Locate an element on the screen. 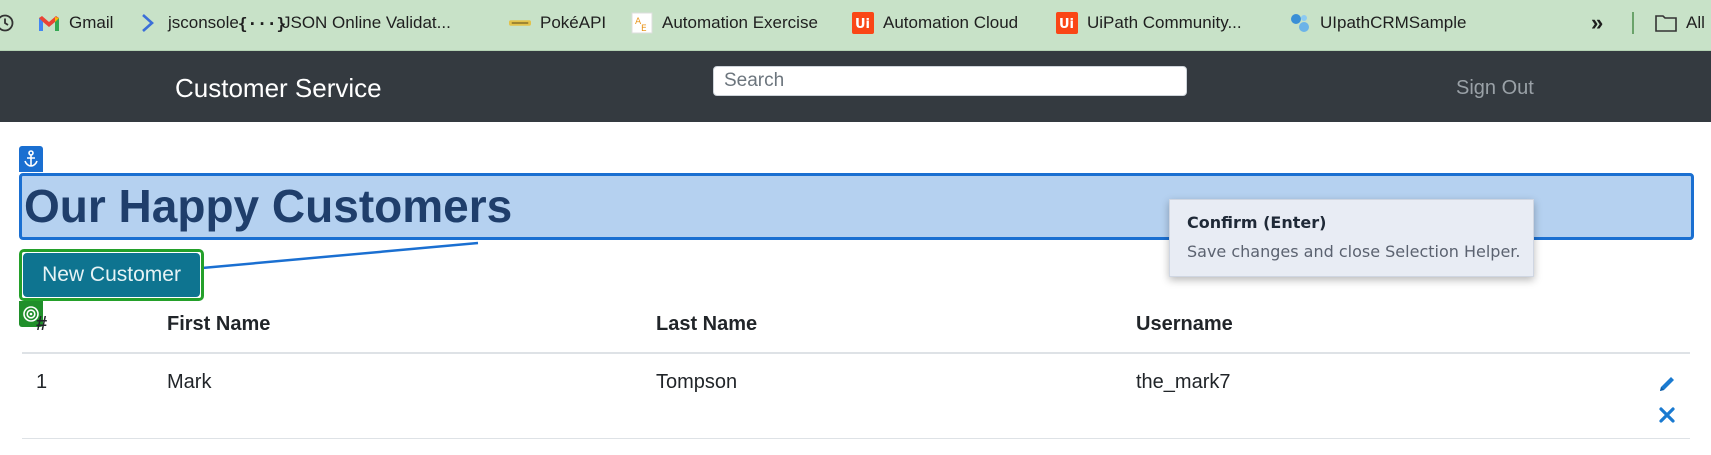 The image size is (1711, 455). bookmark-label: All is located at coordinates (1695, 22).